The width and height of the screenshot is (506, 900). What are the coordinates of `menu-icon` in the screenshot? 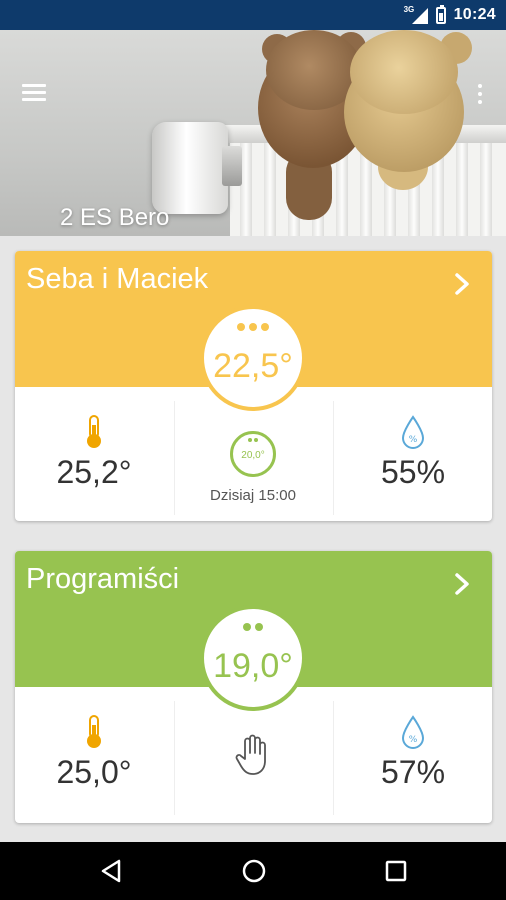 It's located at (35, 94).